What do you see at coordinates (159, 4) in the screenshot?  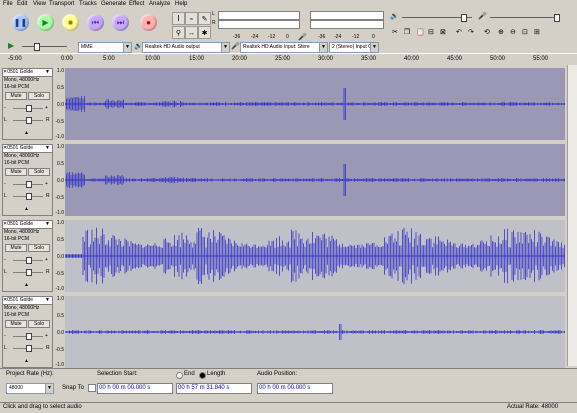 I see `menu-analyze: Analyze` at bounding box center [159, 4].